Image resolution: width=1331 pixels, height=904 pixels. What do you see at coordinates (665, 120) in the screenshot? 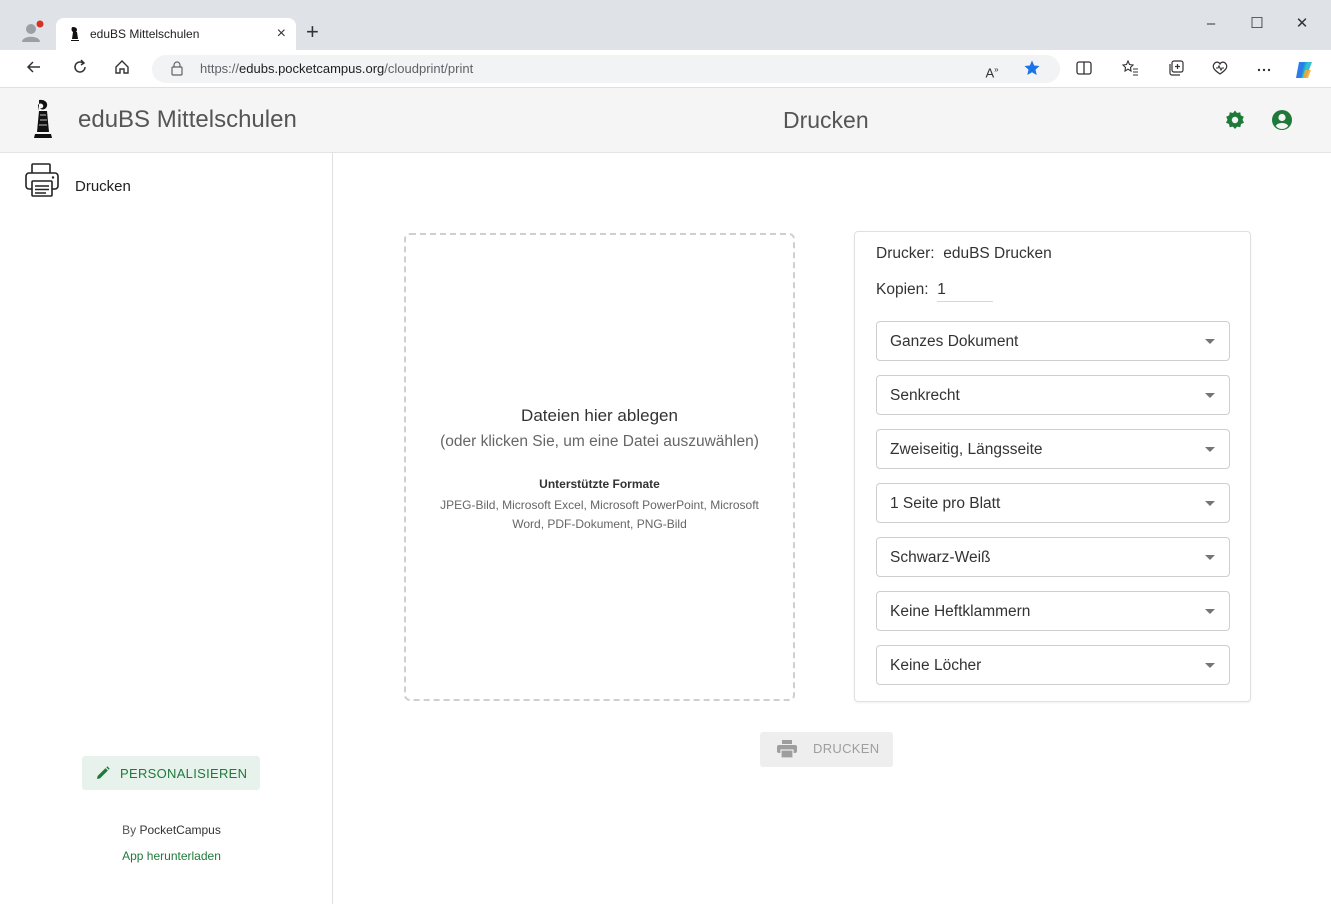
I see `app-header: eduBS Mittelschulen Drucken` at bounding box center [665, 120].